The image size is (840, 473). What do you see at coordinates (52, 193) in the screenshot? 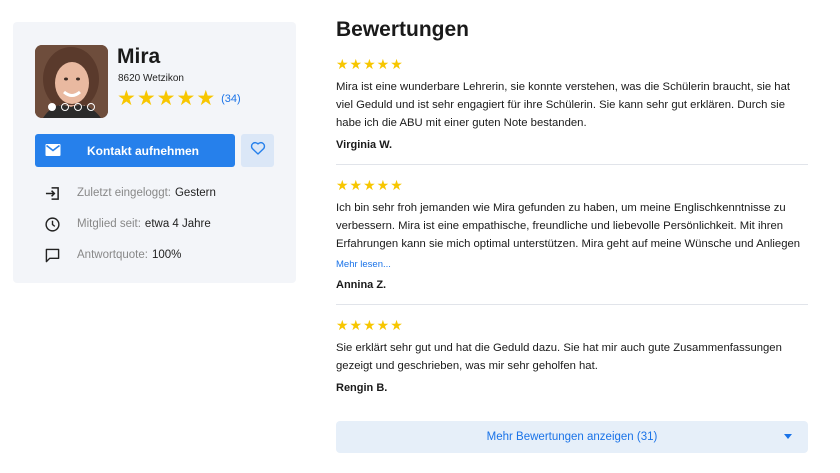
I see `login-arrow-icon` at bounding box center [52, 193].